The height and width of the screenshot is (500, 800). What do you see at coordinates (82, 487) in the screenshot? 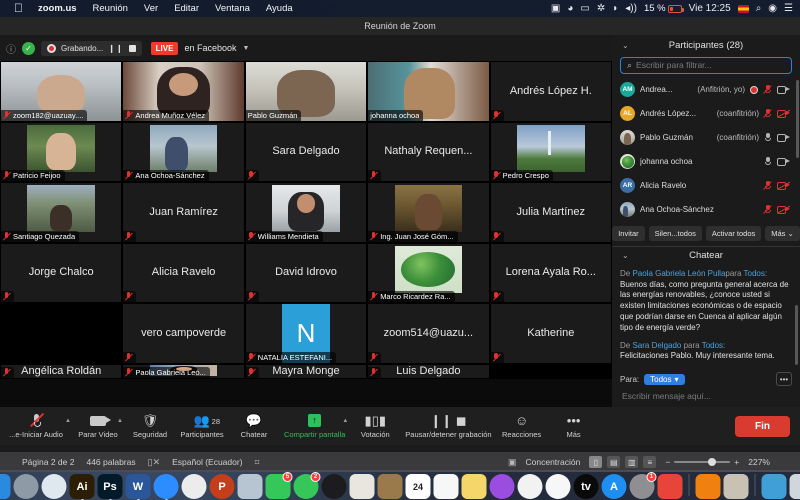
I see `illustrator-icon: Ai` at bounding box center [82, 487].